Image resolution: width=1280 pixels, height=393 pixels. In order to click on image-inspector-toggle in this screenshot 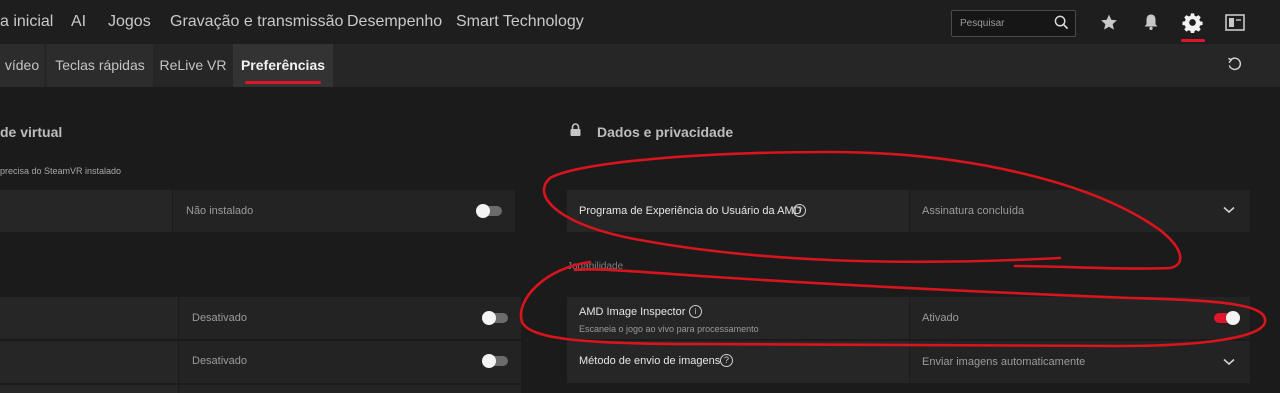, I will do `click(1227, 318)`.